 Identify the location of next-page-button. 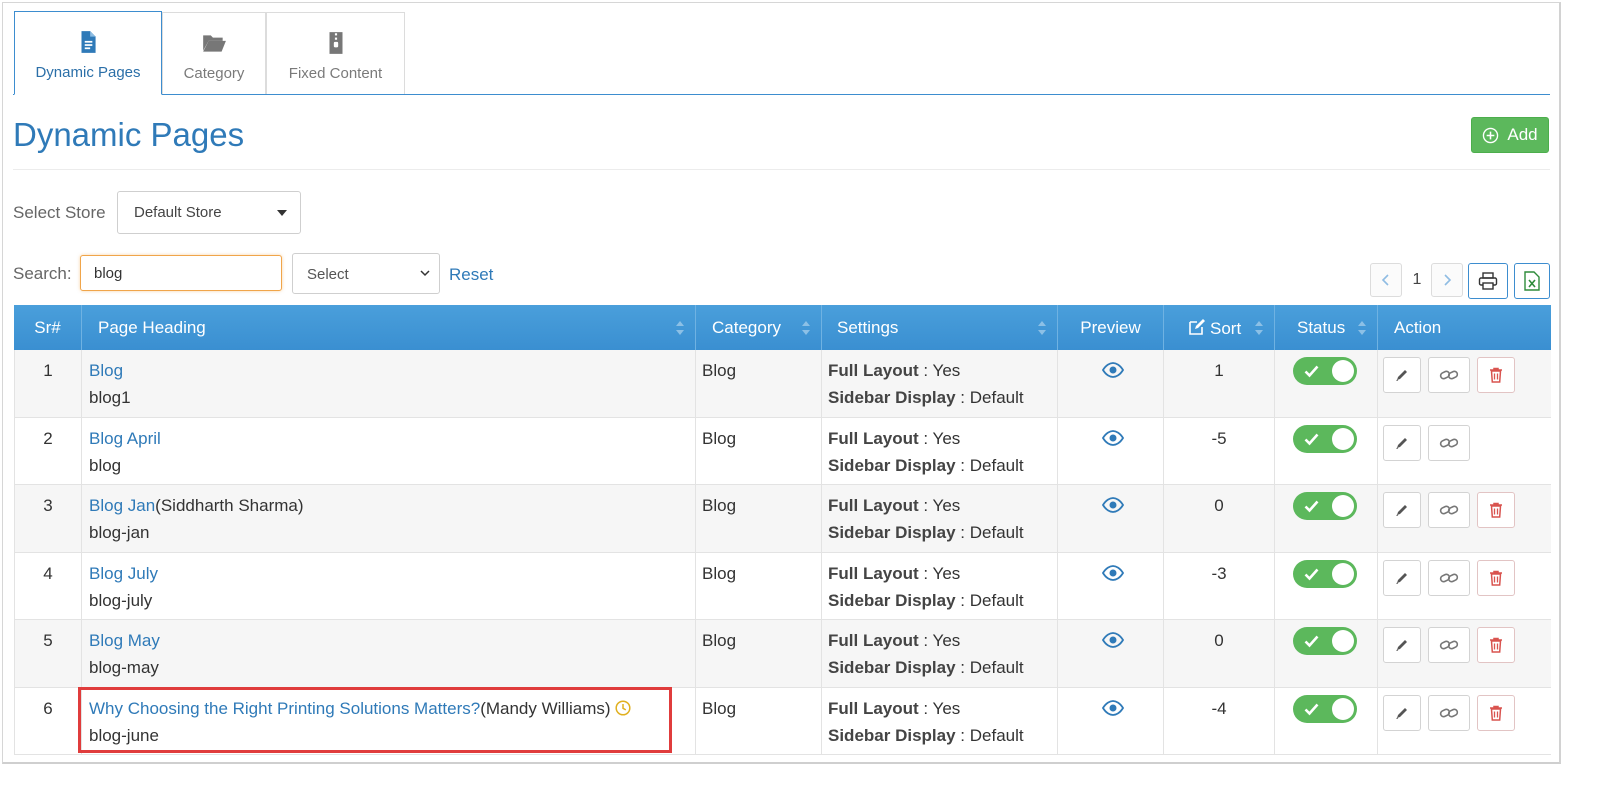
(1447, 280).